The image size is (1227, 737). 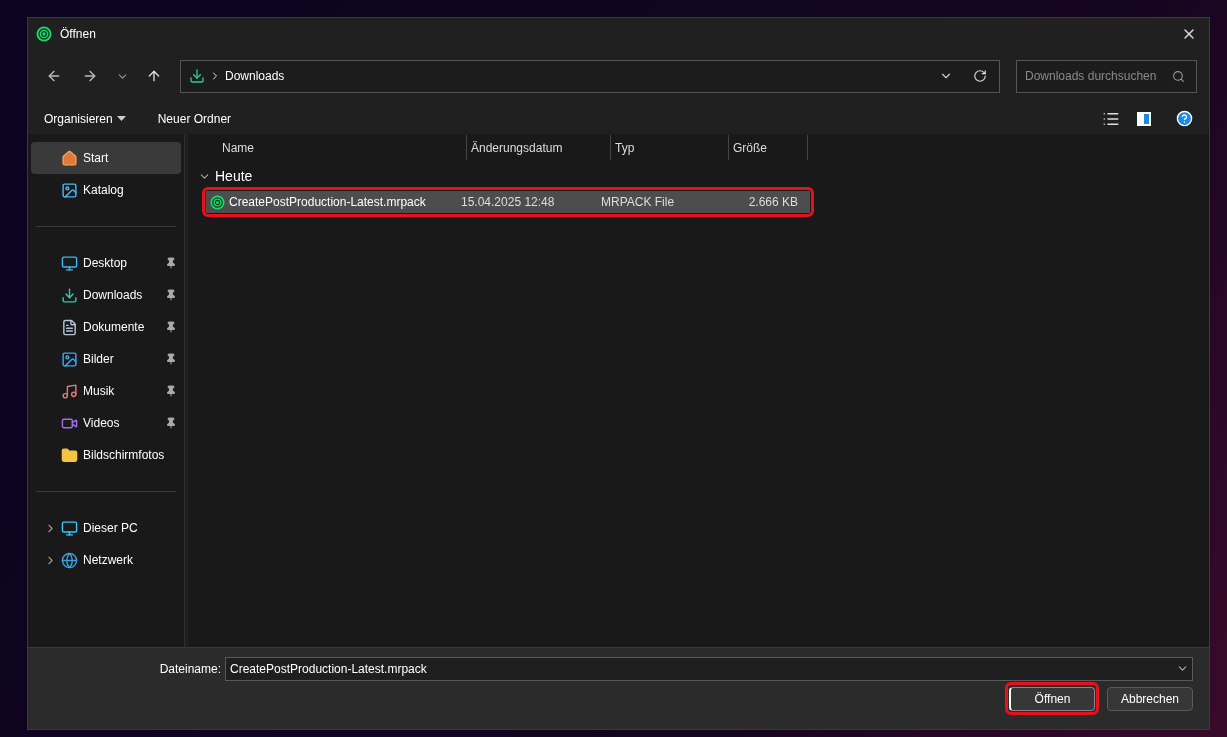 I want to click on sidebar-label: Start, so click(x=96, y=158).